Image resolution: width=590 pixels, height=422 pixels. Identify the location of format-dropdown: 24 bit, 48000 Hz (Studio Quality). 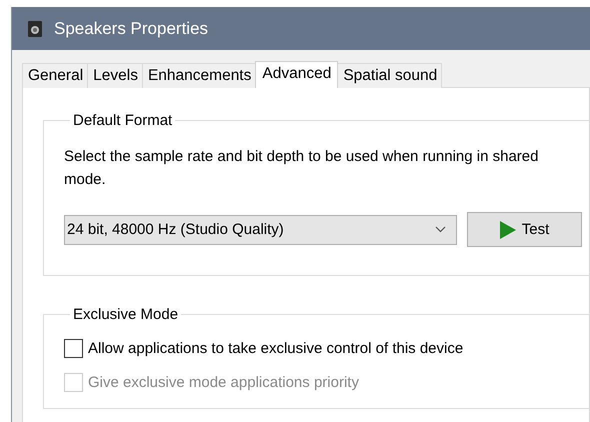
(260, 229).